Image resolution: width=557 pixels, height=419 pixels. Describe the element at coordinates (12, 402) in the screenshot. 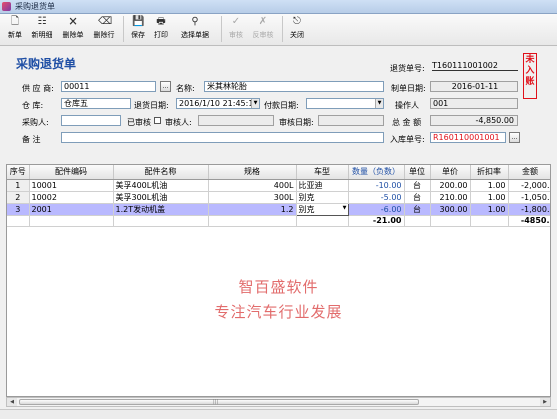

I see `scroll-left-icon: ◀` at that location.